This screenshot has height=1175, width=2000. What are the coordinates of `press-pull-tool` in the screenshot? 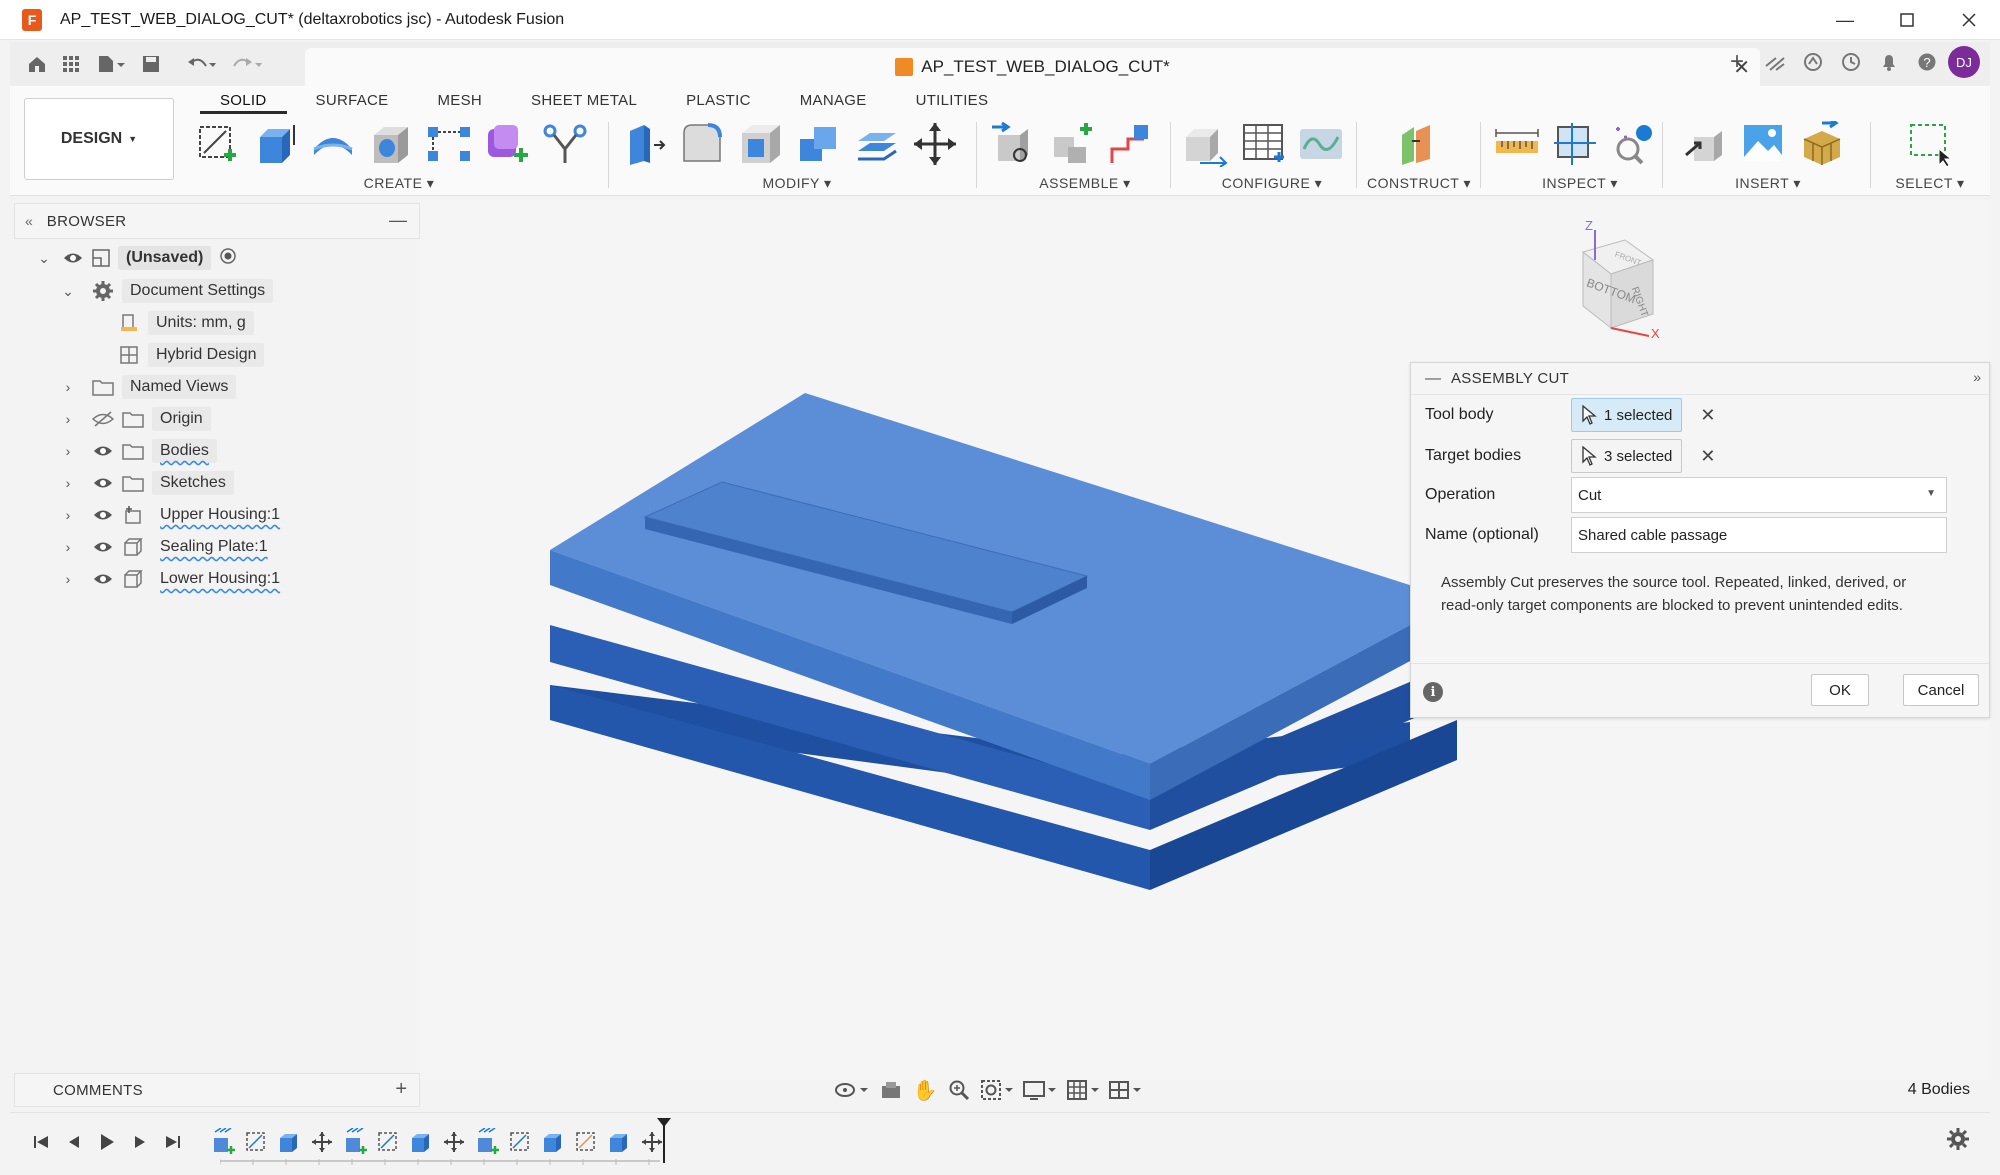 It's located at (645, 144).